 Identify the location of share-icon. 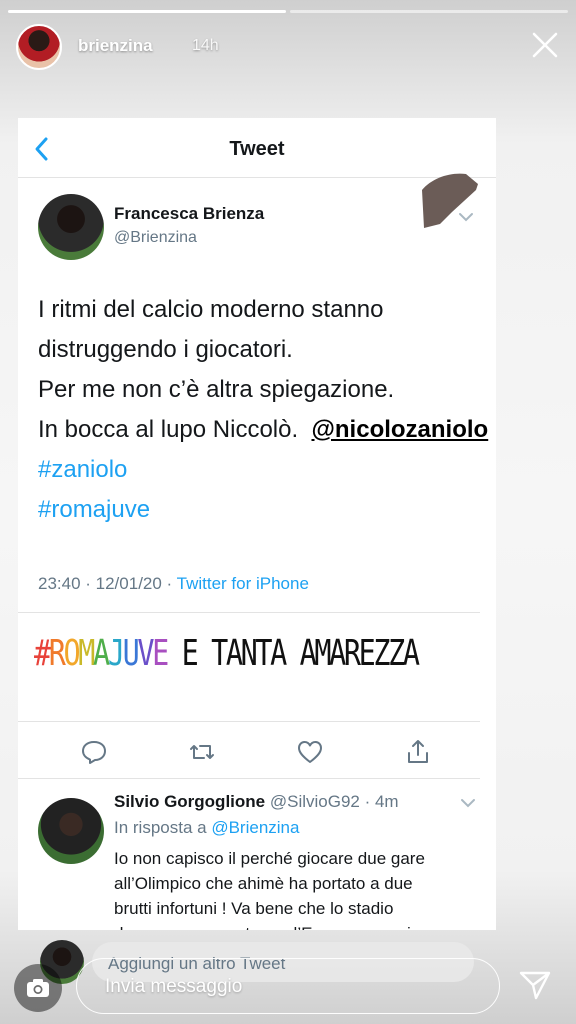
(418, 752).